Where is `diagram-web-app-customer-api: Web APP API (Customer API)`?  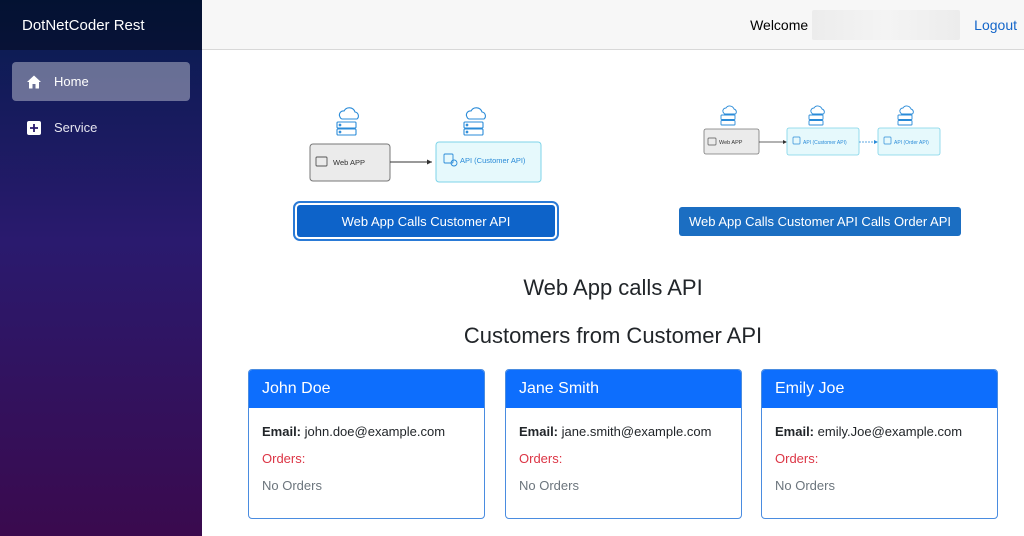
diagram-web-app-customer-api: Web APP API (Customer API) is located at coordinates (427, 145).